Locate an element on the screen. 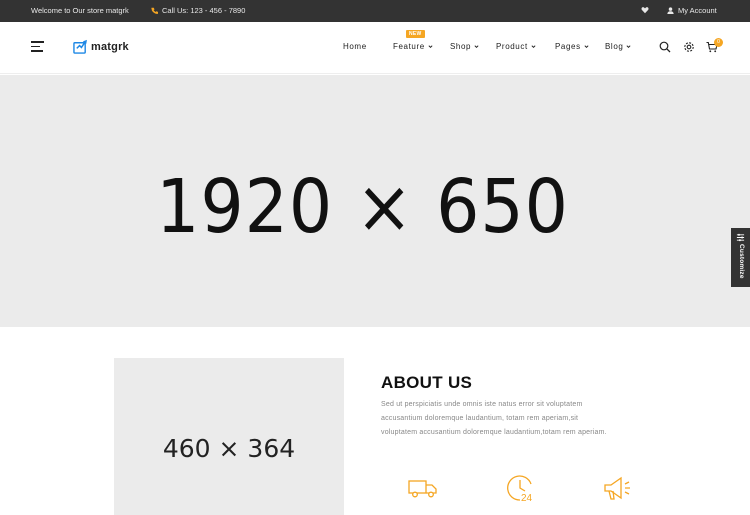  new-badge: NEW is located at coordinates (415, 34).